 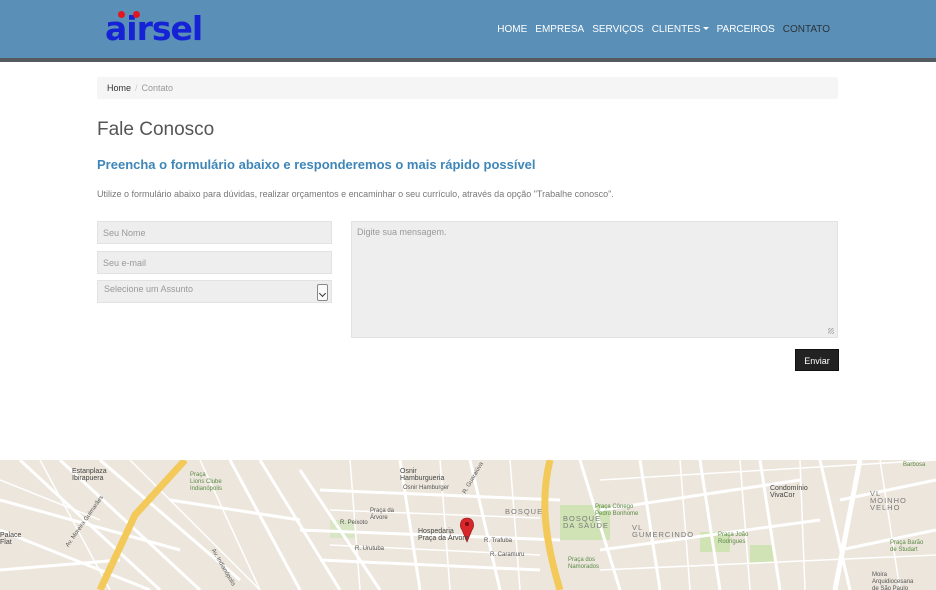 What do you see at coordinates (559, 30) in the screenshot?
I see `nav-empresa: EMPRESA` at bounding box center [559, 30].